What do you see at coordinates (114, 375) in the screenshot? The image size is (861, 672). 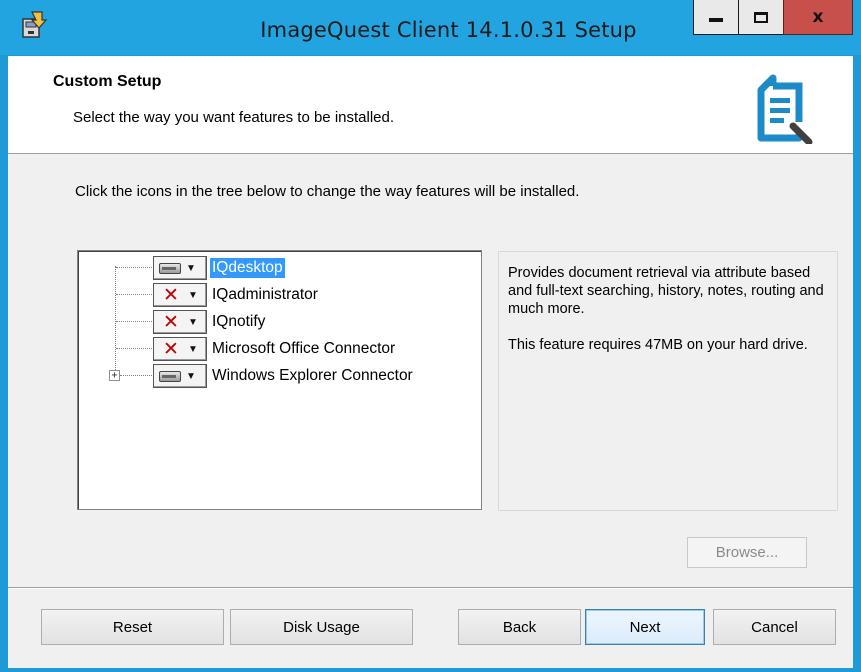 I see `expand-icon: +` at bounding box center [114, 375].